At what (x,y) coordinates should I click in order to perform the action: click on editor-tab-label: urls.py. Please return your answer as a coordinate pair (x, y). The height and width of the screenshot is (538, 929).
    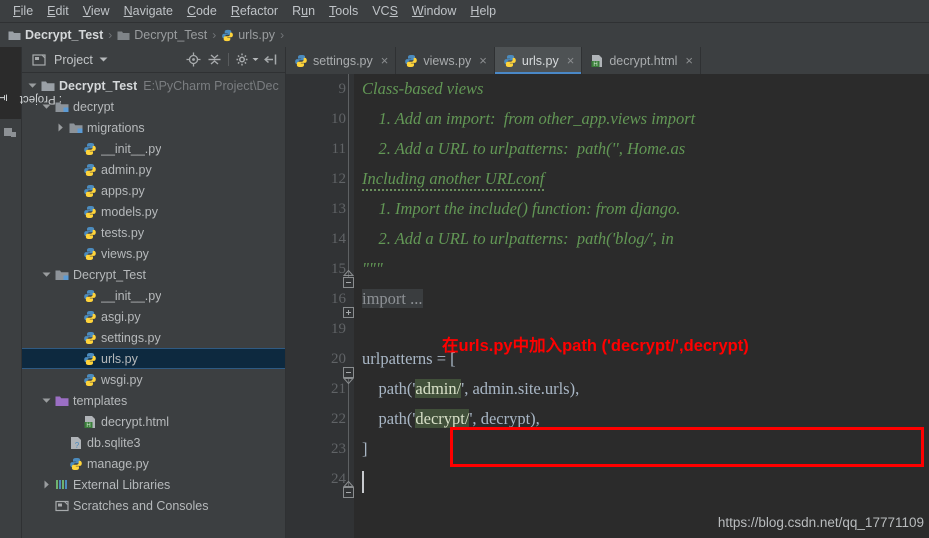
    Looking at the image, I should click on (540, 60).